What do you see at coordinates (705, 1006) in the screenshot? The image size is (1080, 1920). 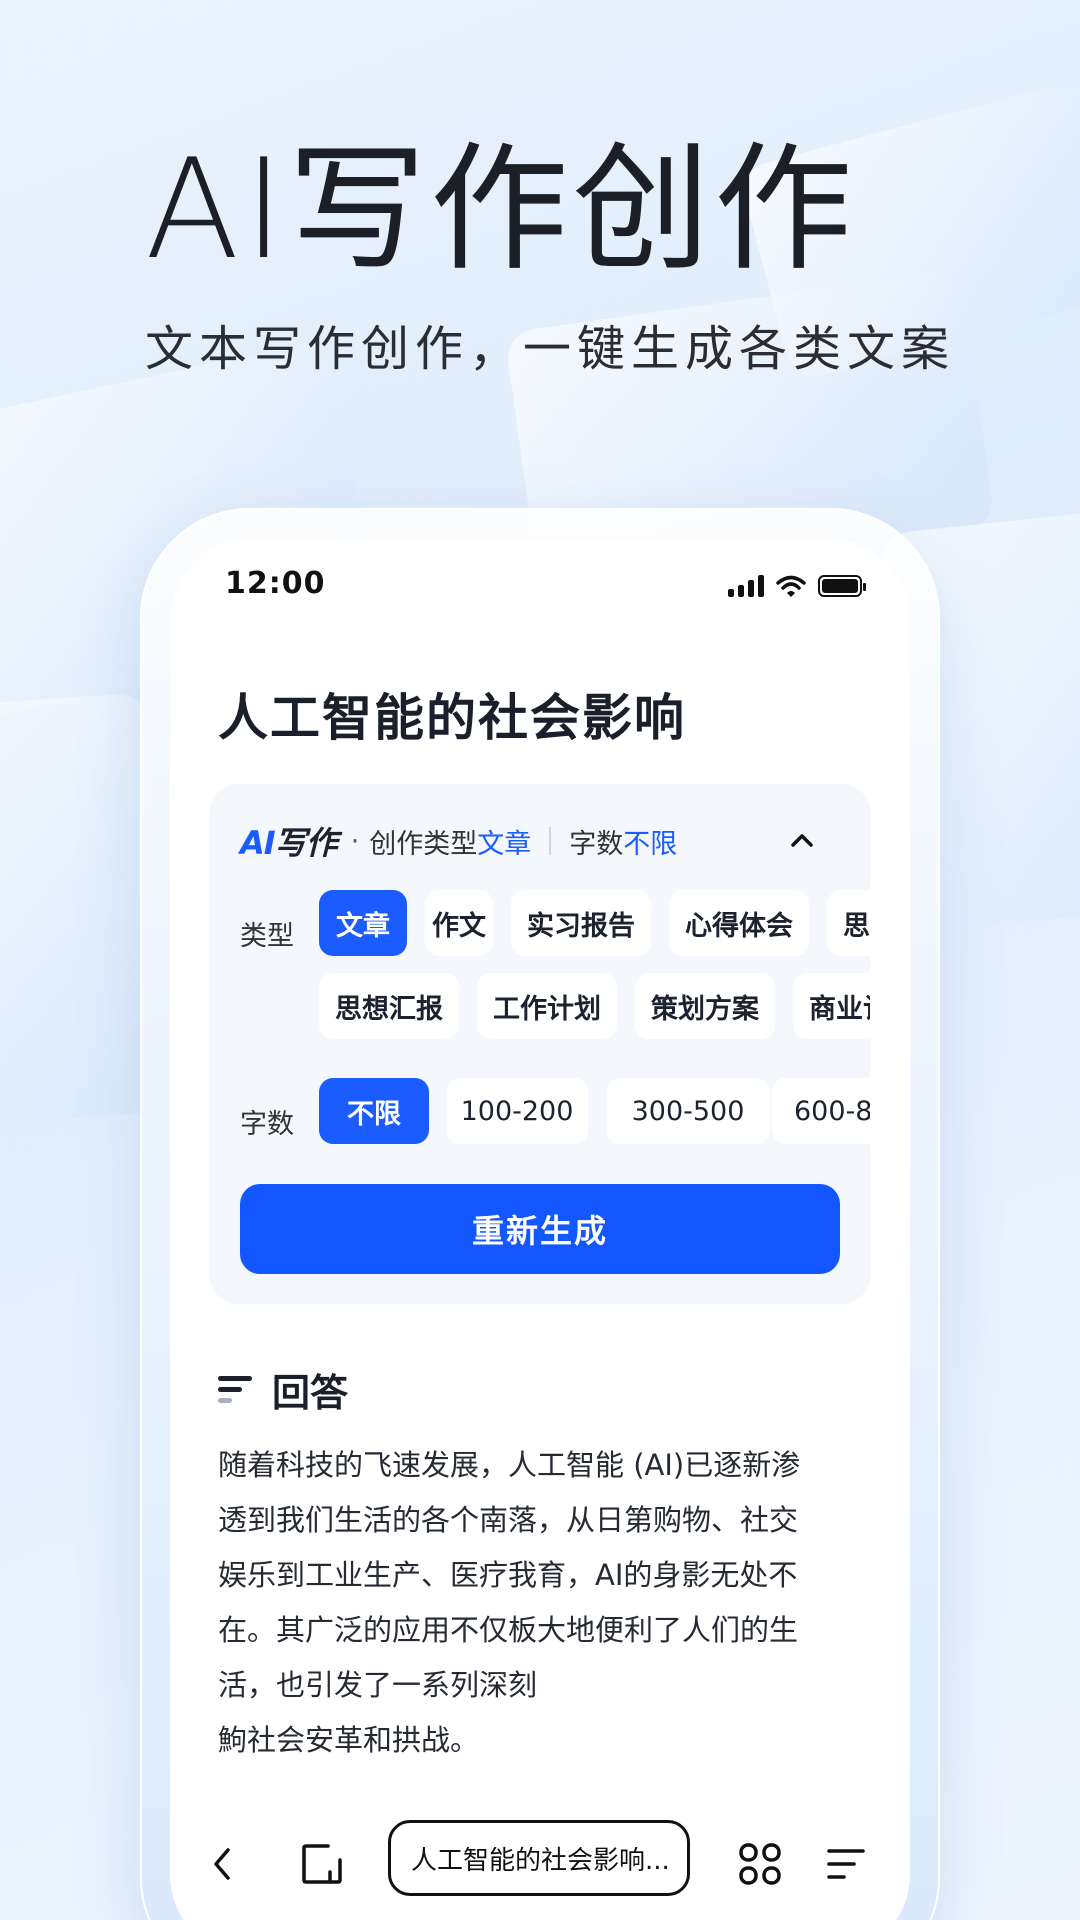 I see `type-chip-proposal: 策划方案` at bounding box center [705, 1006].